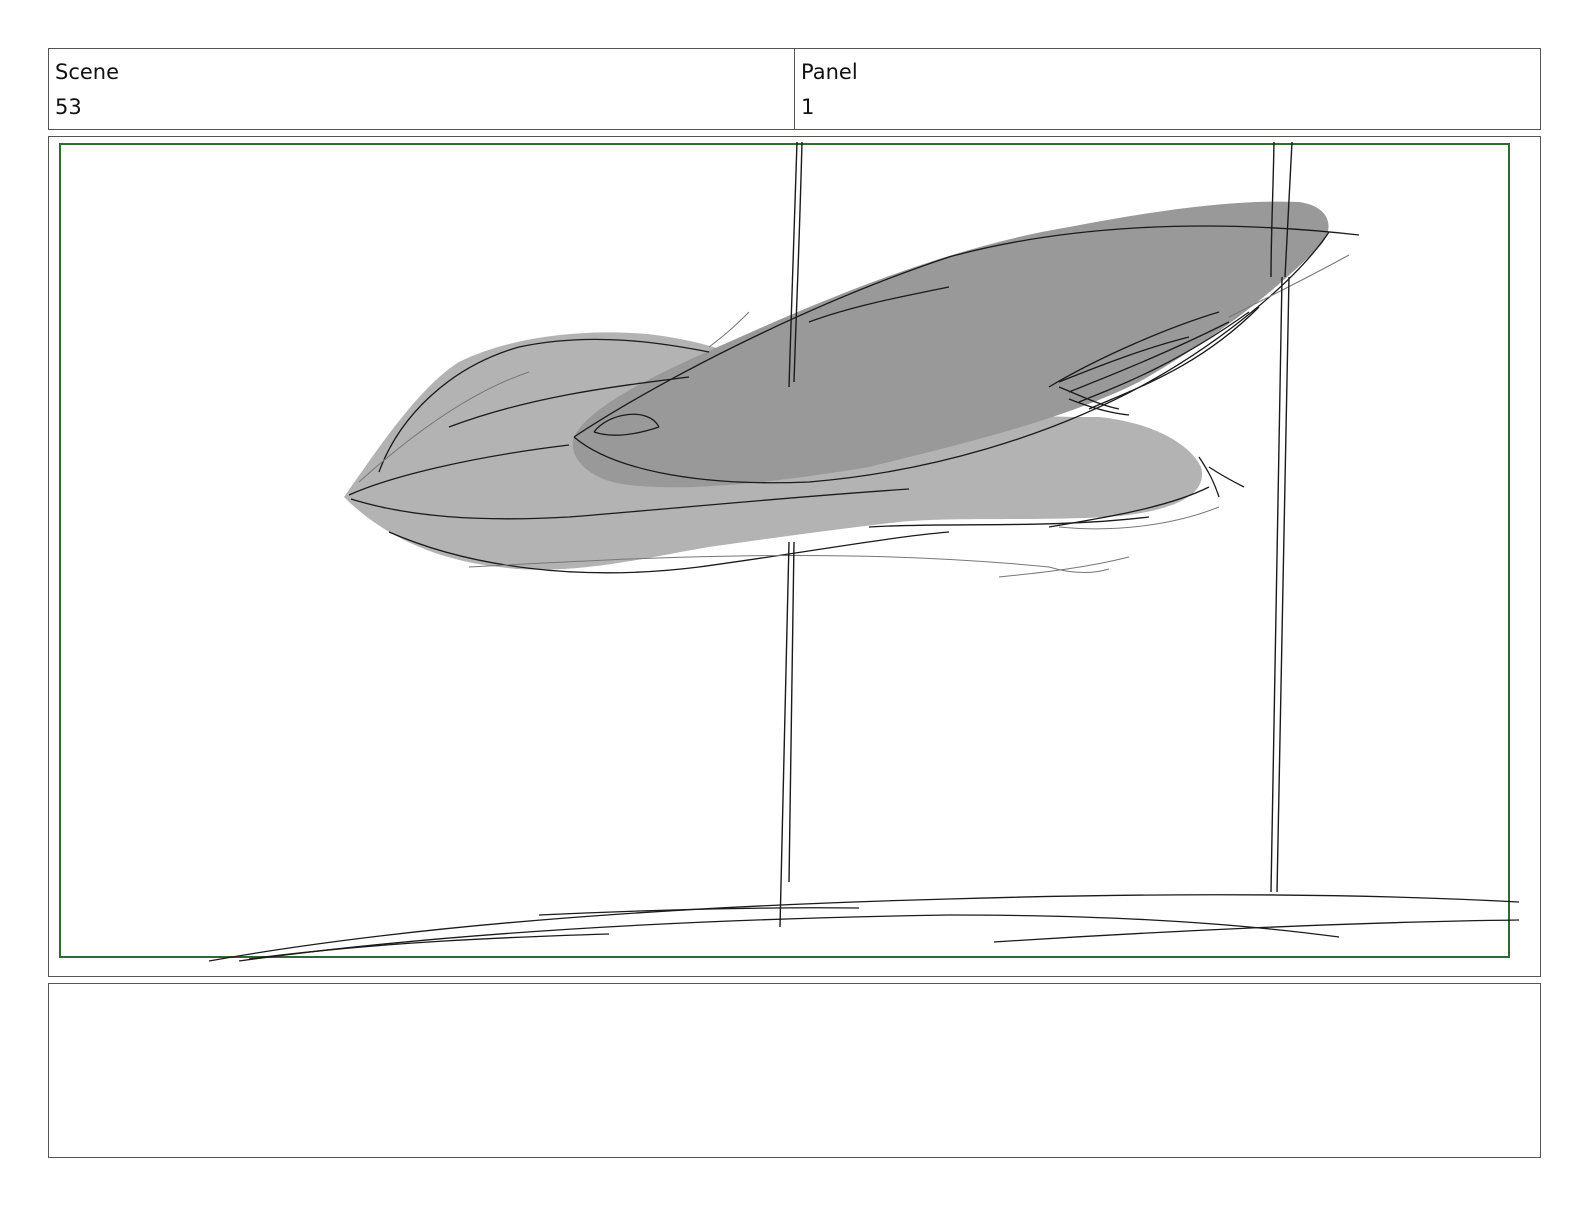 The image size is (1584, 1224). I want to click on scene-cell: Scene 53, so click(421, 89).